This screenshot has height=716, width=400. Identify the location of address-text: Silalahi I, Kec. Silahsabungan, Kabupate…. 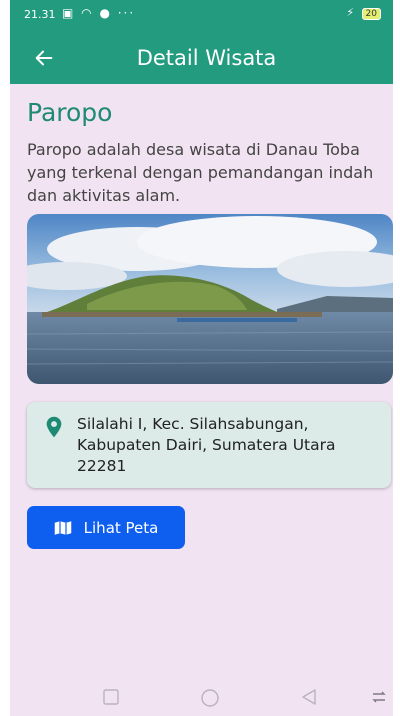
(206, 445).